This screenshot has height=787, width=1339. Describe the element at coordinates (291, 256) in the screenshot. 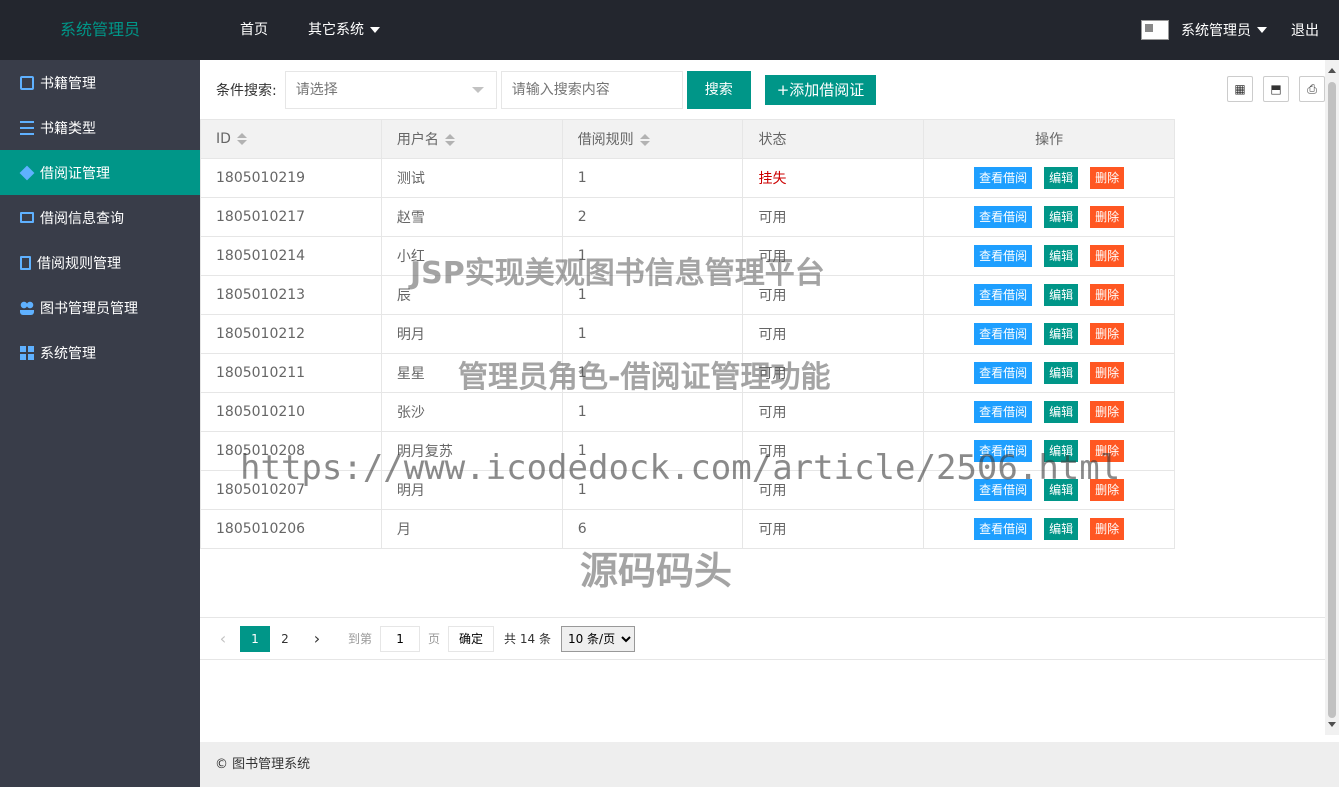

I see `cell-id: 1805010214` at that location.